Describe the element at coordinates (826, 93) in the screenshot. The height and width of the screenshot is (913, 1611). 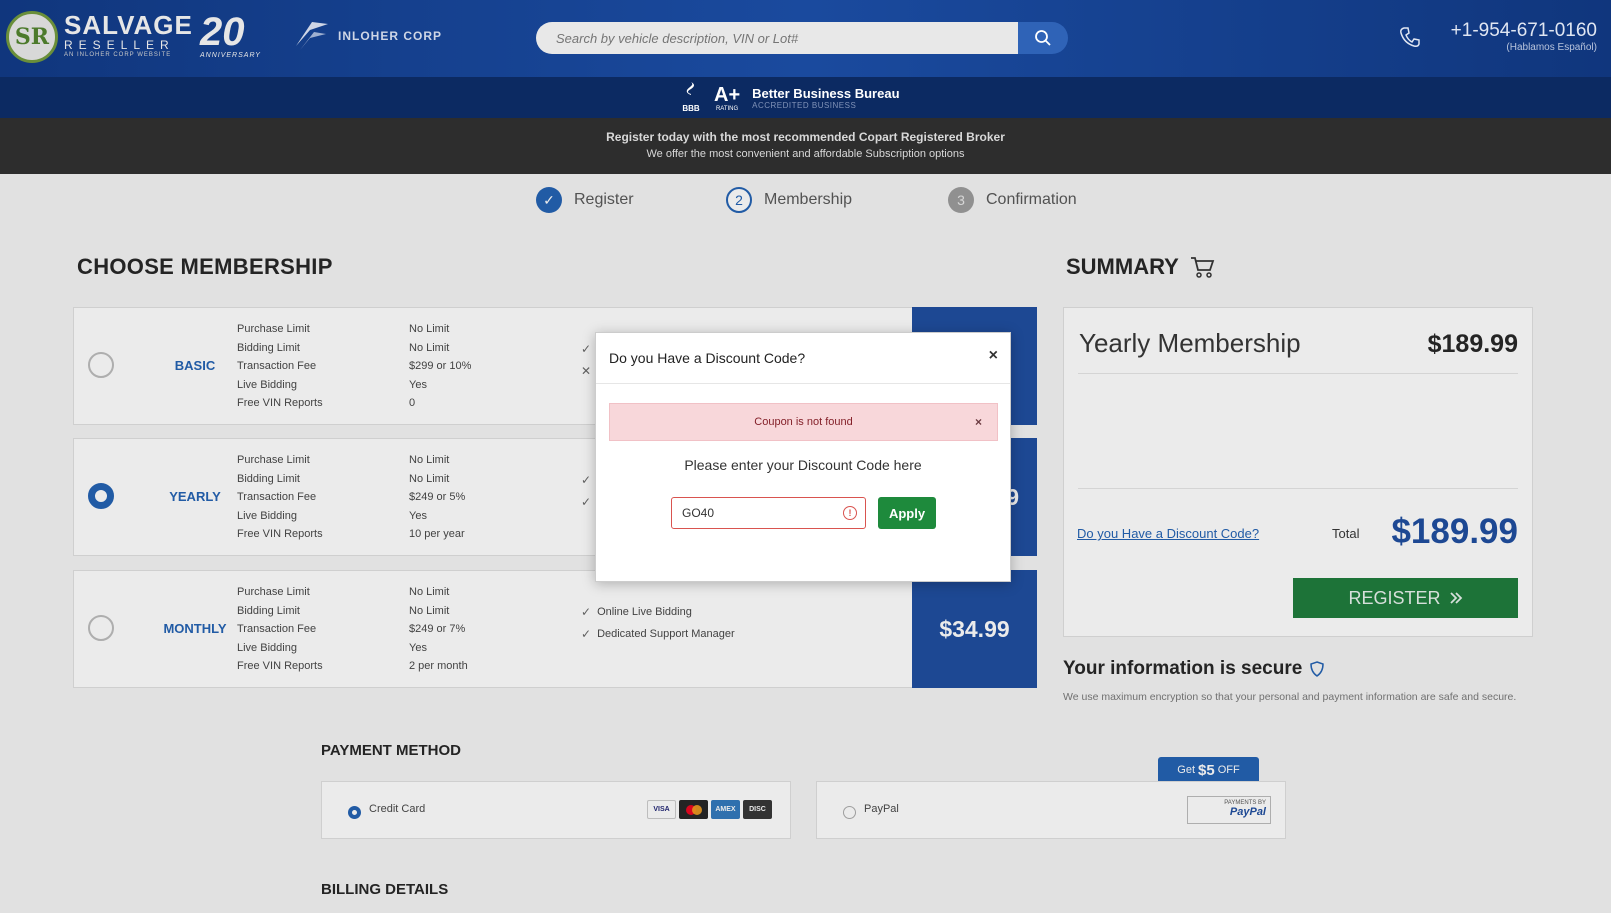
I see `bbb-title: Better Business Bureau` at that location.